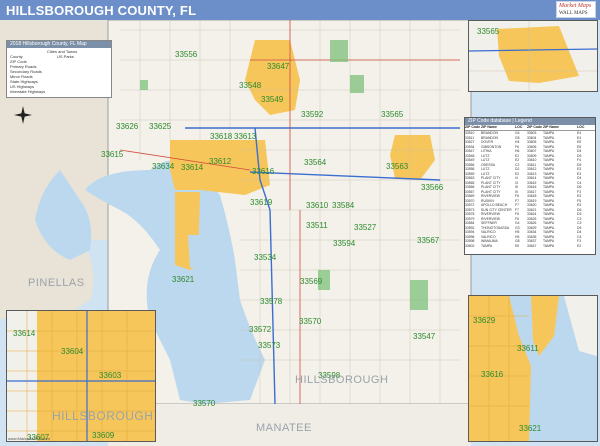  What do you see at coordinates (269, 345) in the screenshot?
I see `zip-label: 33573` at bounding box center [269, 345].